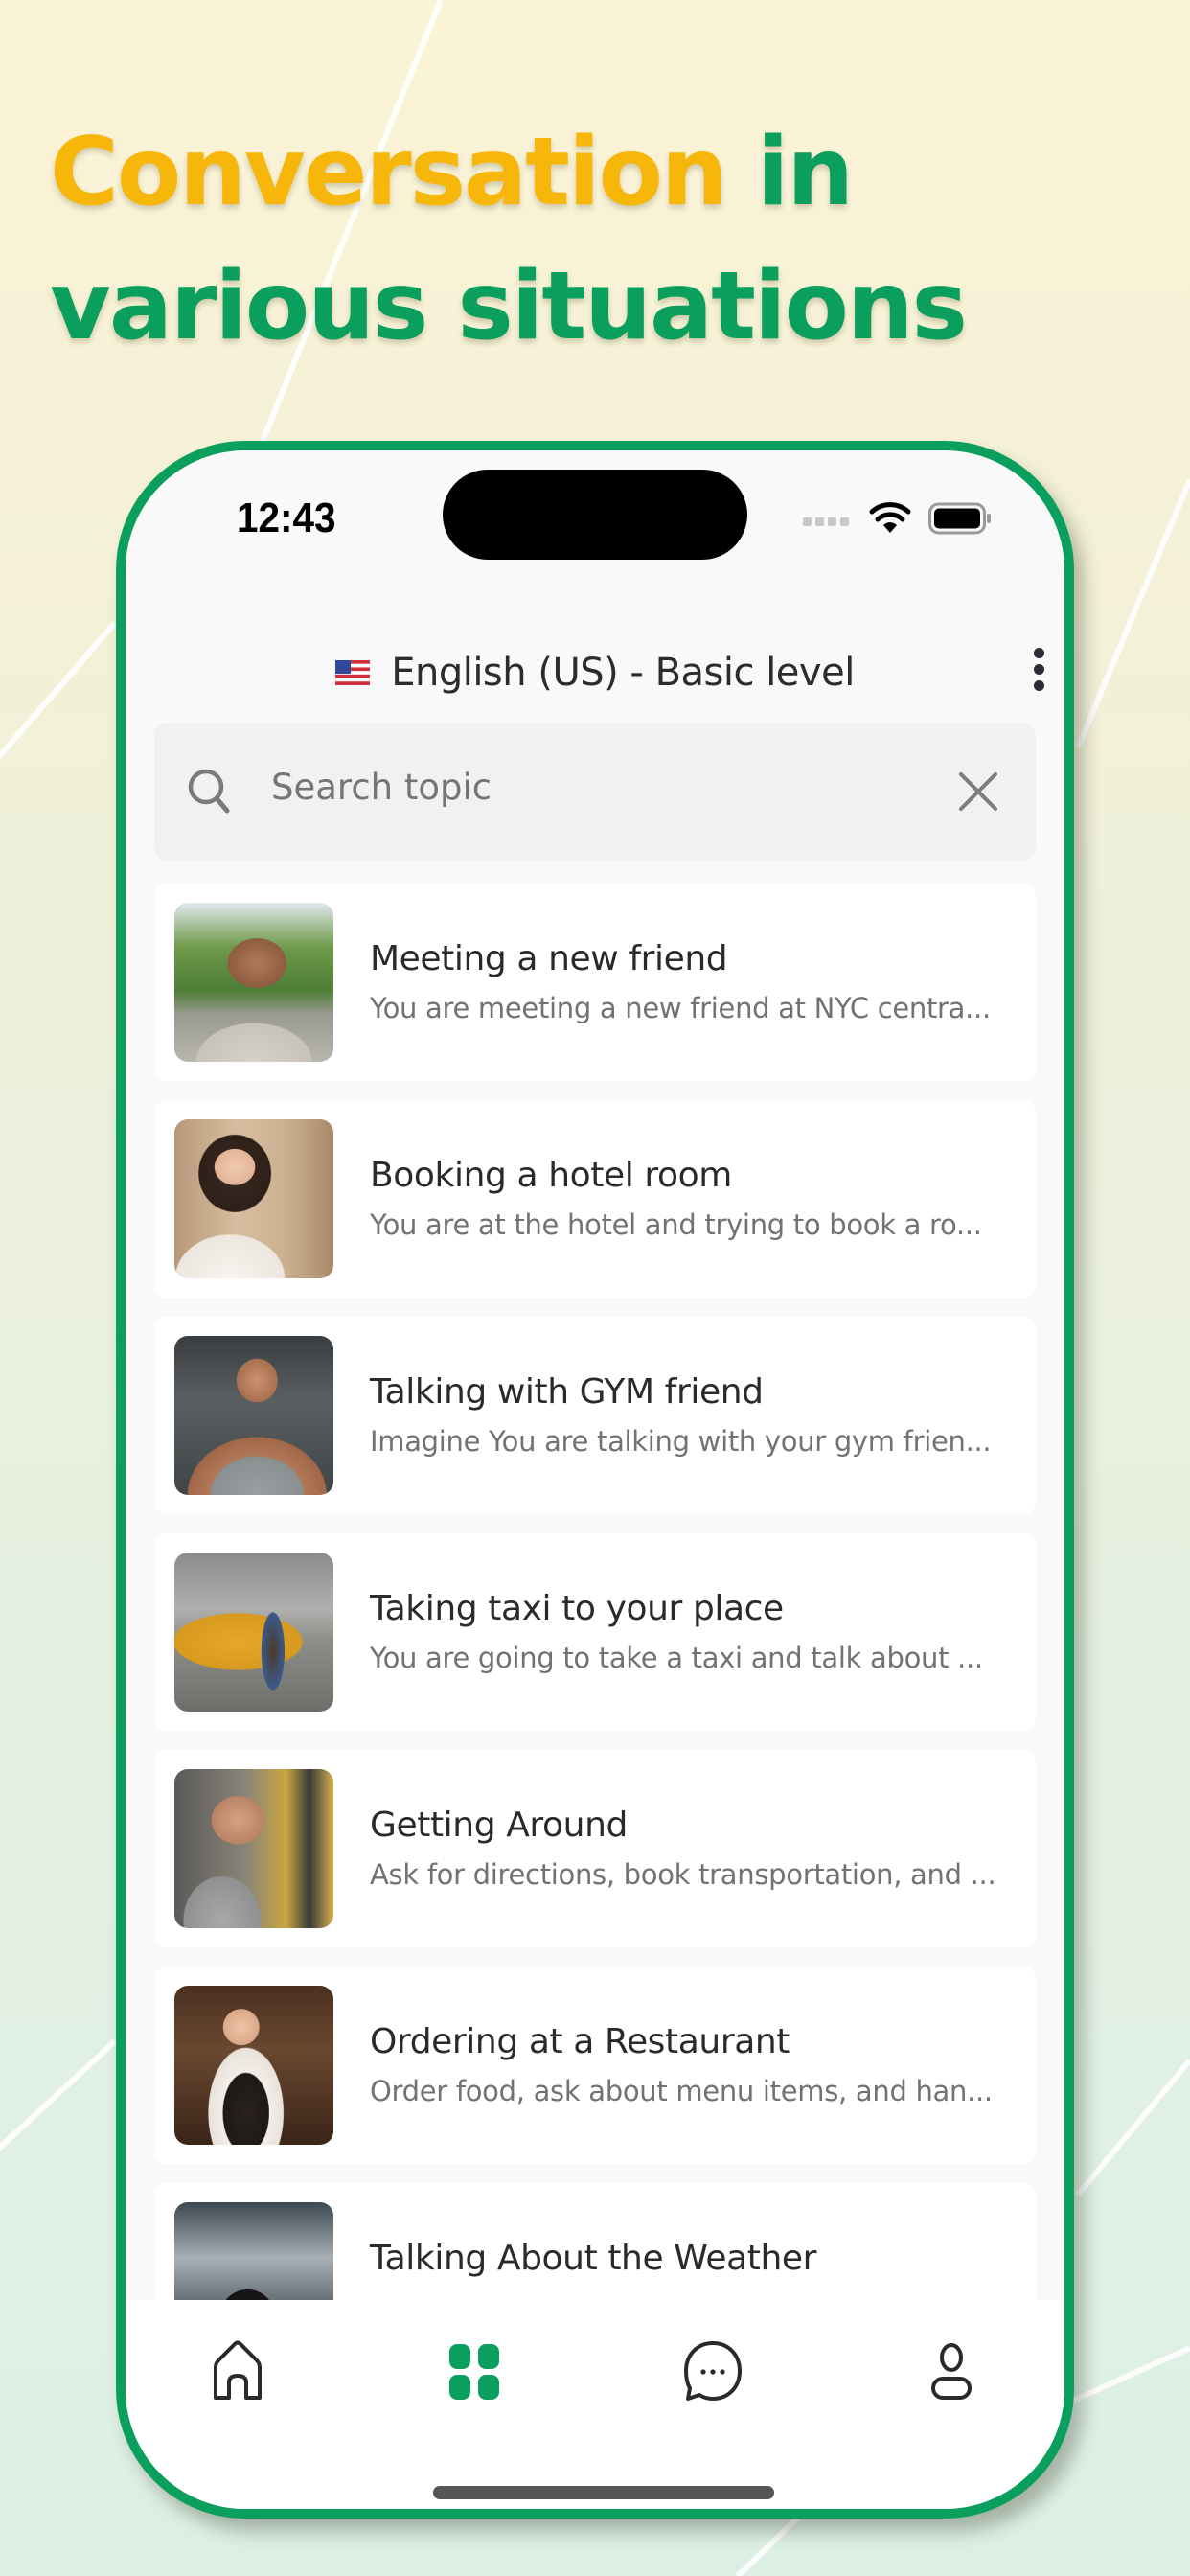 The image size is (1190, 2576). I want to click on dynamic-island, so click(595, 515).